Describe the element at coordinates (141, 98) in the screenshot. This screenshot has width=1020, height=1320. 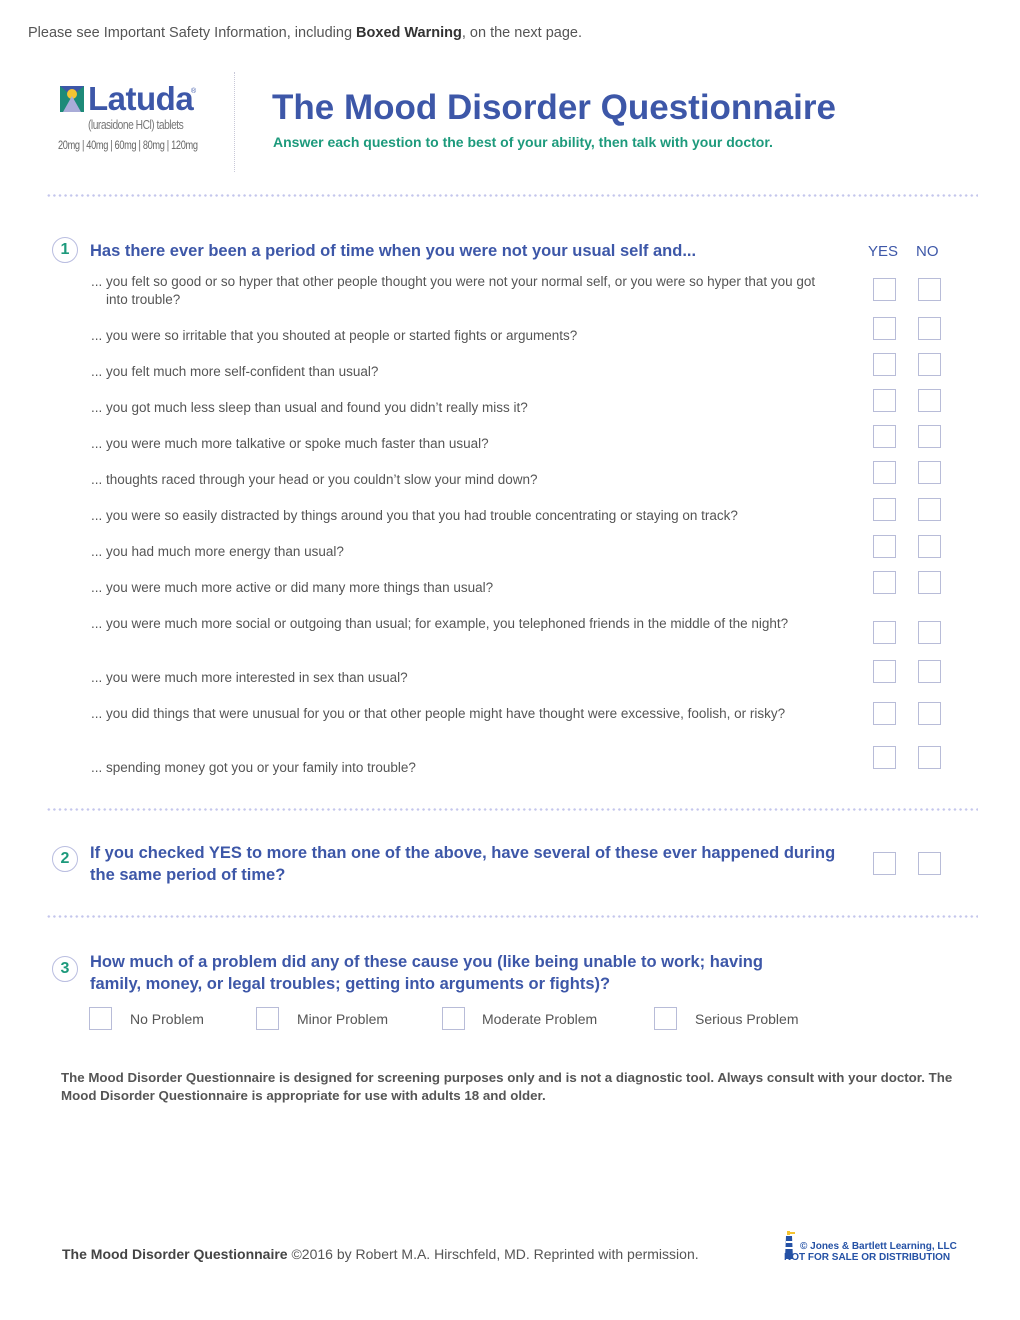
I see `logo-brand: Latuda` at that location.